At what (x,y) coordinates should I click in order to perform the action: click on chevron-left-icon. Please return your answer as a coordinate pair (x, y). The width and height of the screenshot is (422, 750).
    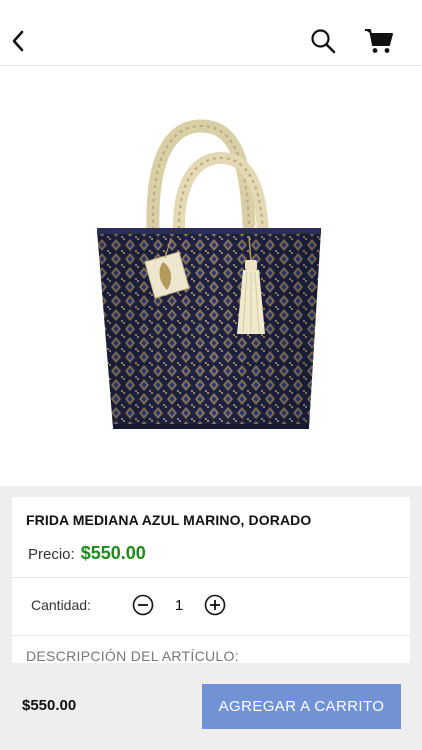
    Looking at the image, I should click on (18, 41).